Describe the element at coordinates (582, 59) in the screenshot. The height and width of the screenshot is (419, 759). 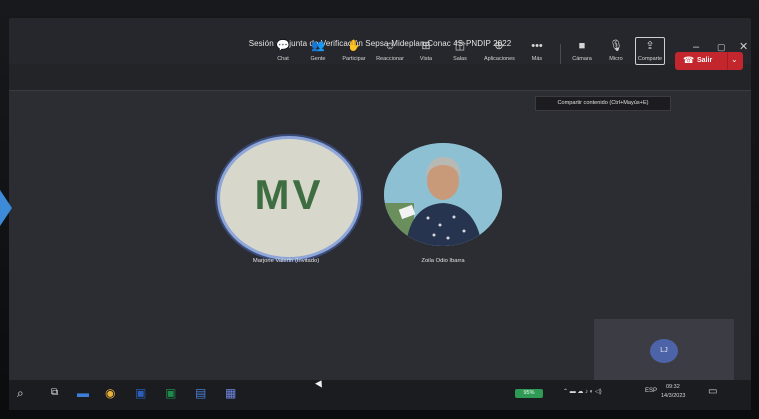
I see `camera-label: Cámara` at that location.